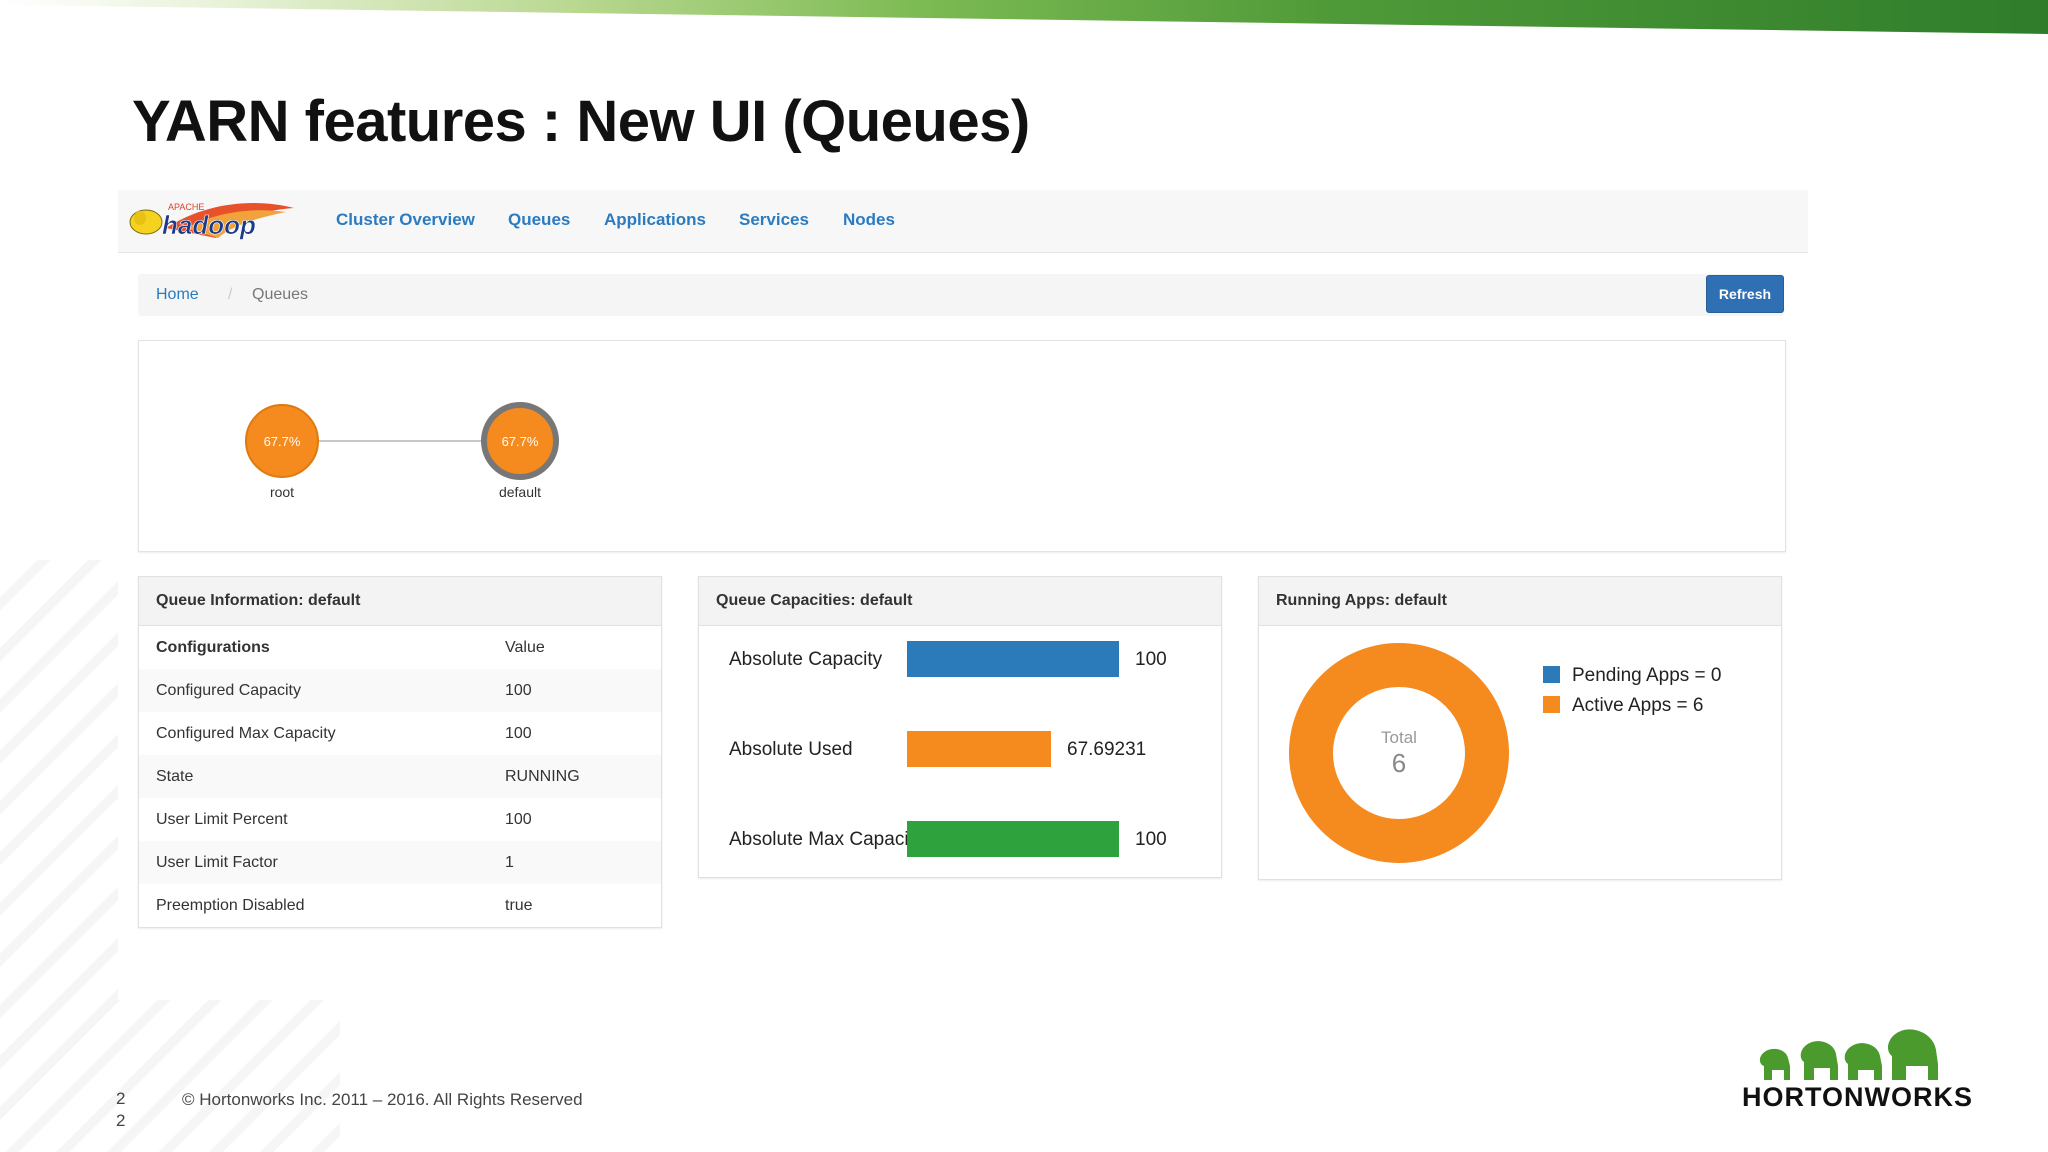  Describe the element at coordinates (405, 220) in the screenshot. I see `nav-cluster-overview: Cluster Overview` at that location.